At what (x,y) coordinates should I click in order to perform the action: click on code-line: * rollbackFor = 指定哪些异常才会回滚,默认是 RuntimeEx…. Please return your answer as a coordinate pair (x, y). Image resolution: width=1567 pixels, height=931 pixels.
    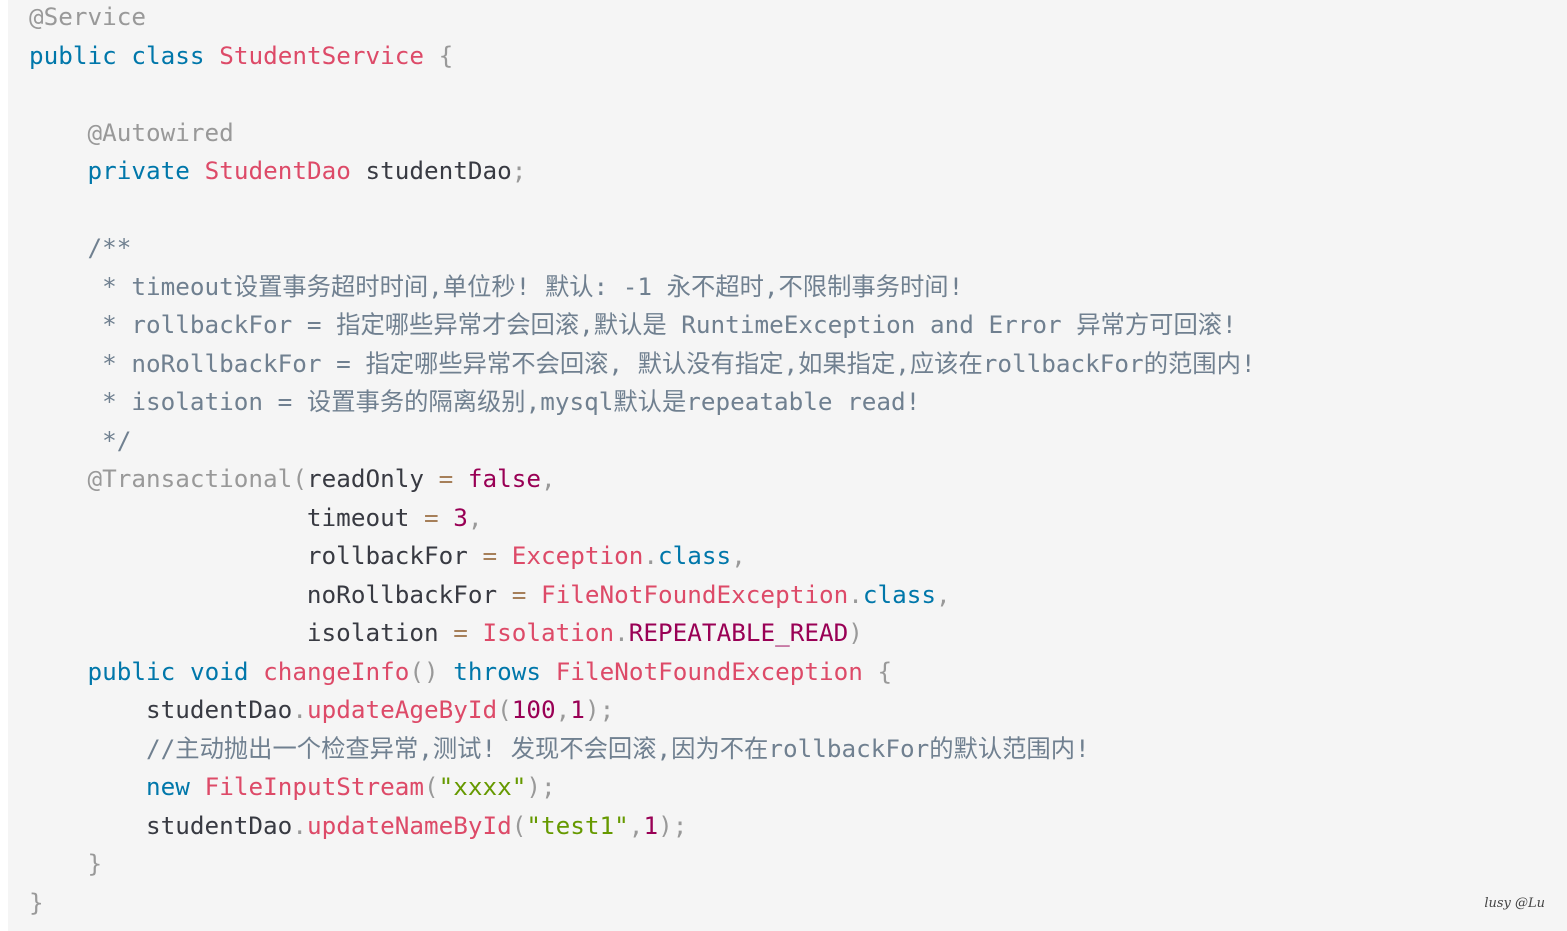
    Looking at the image, I should click on (642, 325).